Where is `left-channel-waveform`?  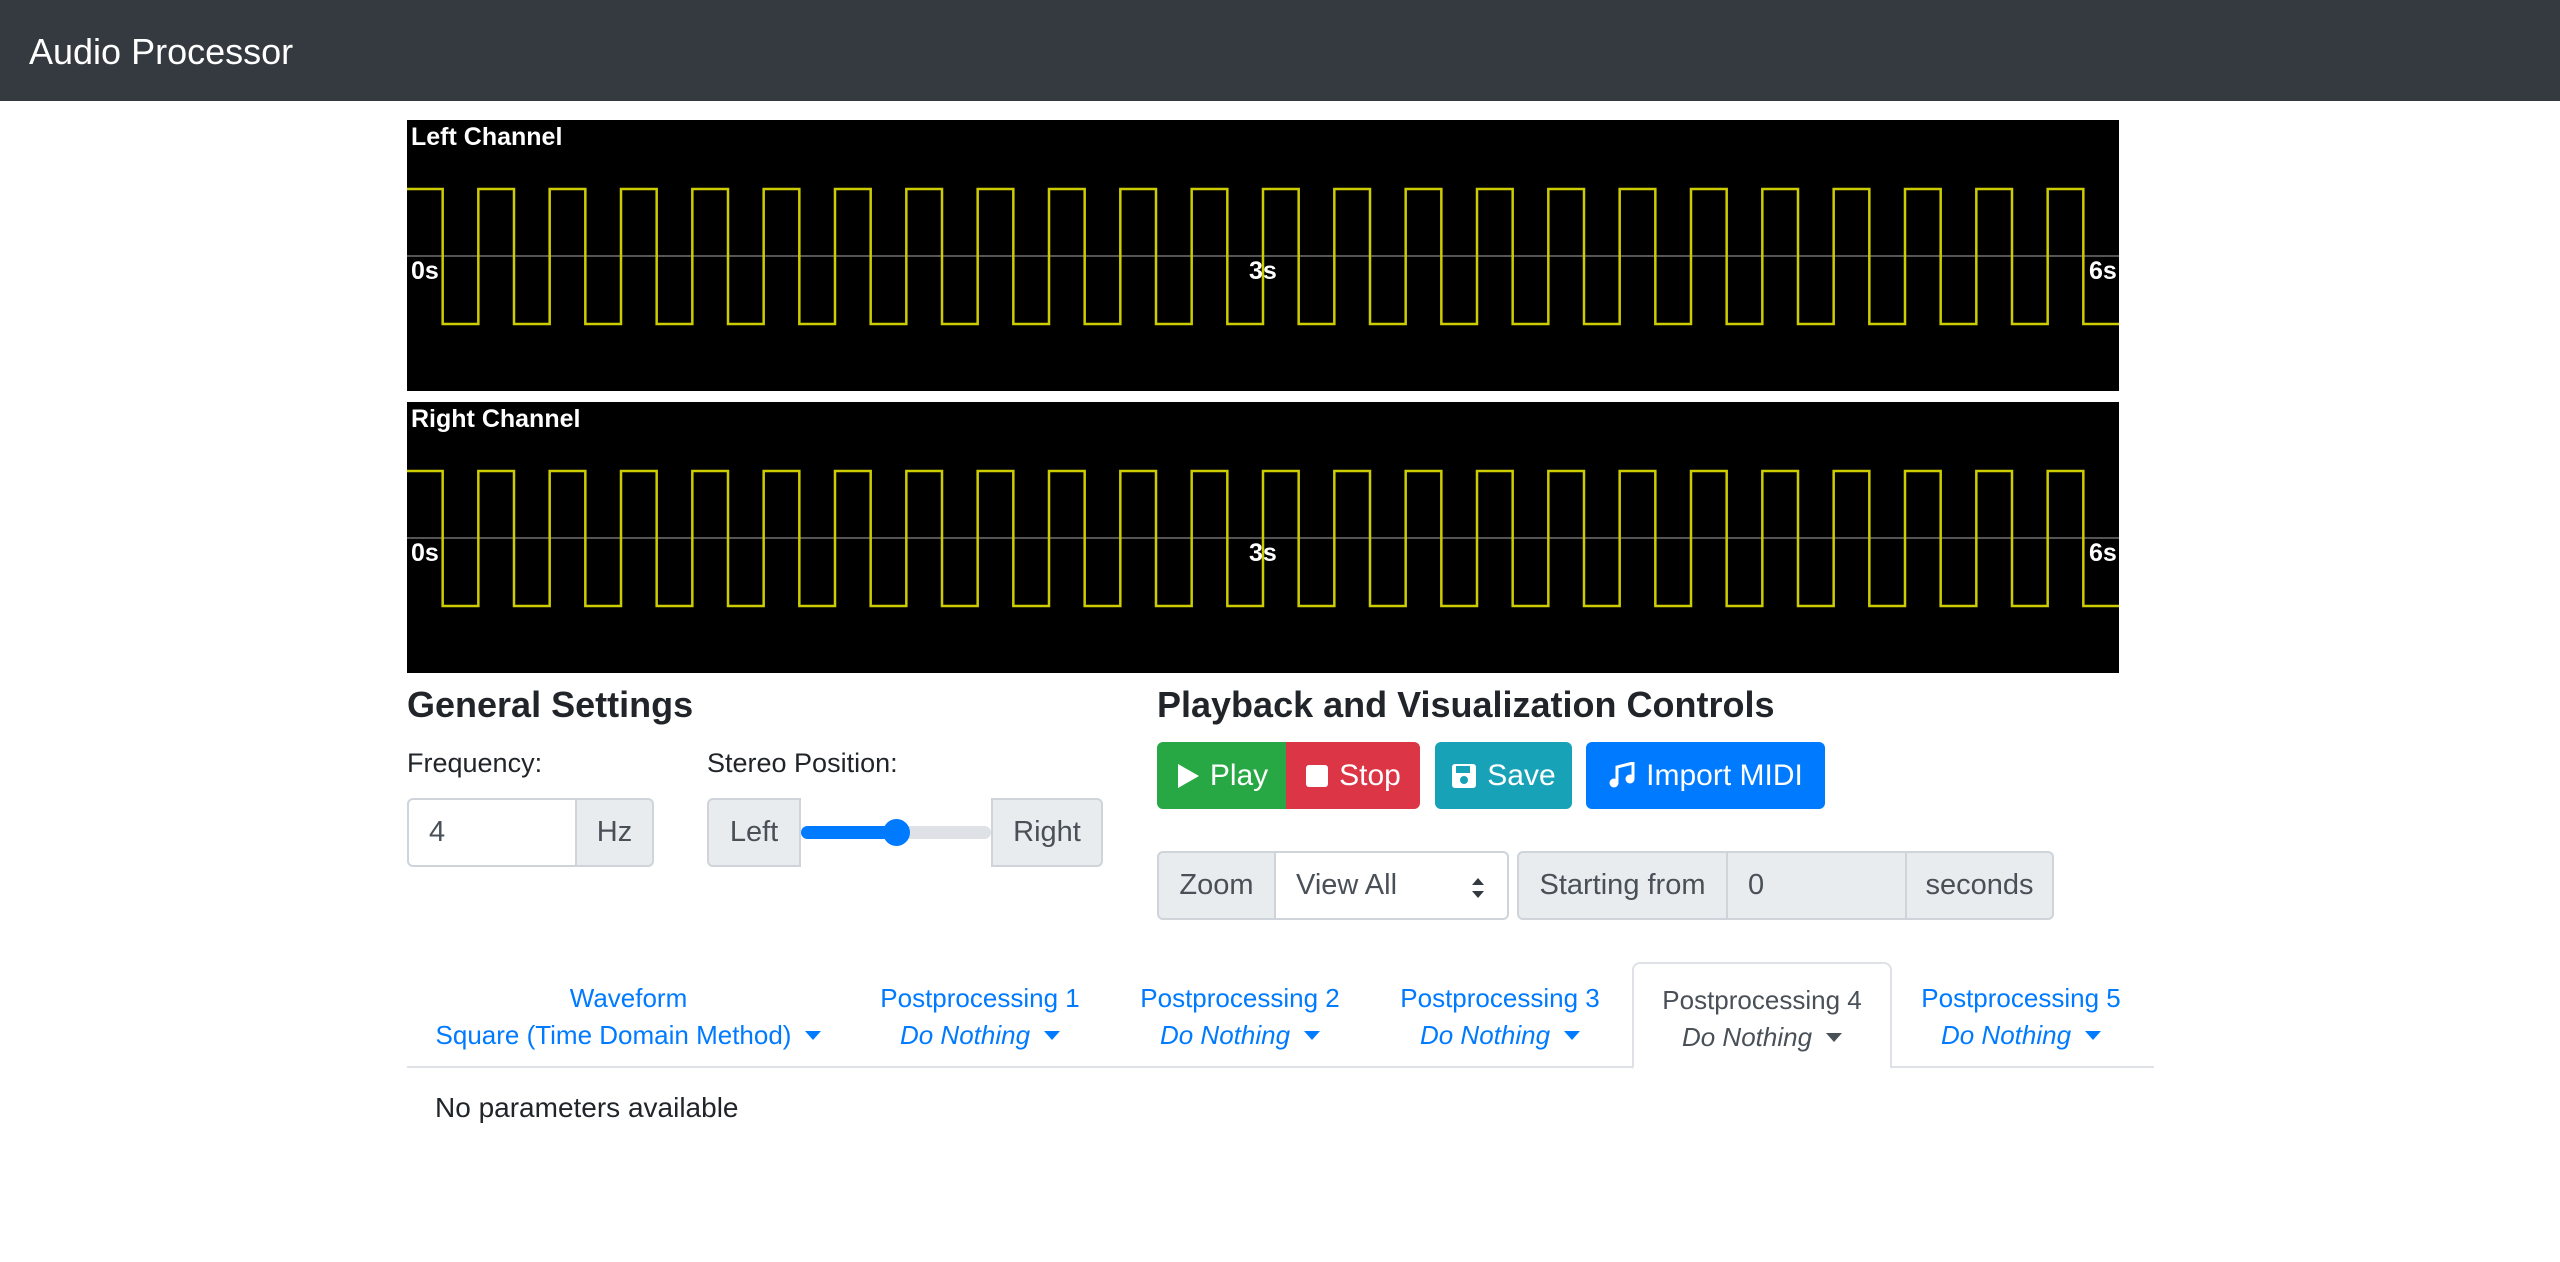 left-channel-waveform is located at coordinates (1263, 256).